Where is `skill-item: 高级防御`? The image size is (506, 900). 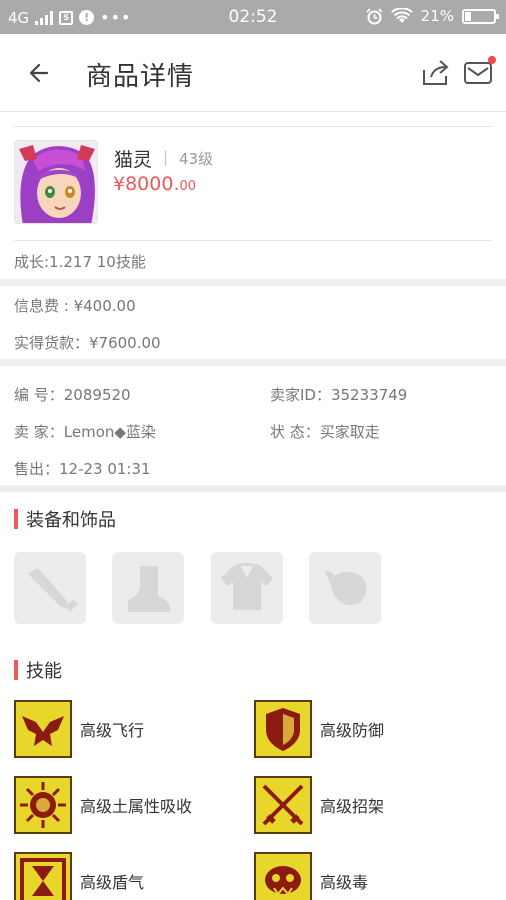 skill-item: 高级防御 is located at coordinates (319, 729).